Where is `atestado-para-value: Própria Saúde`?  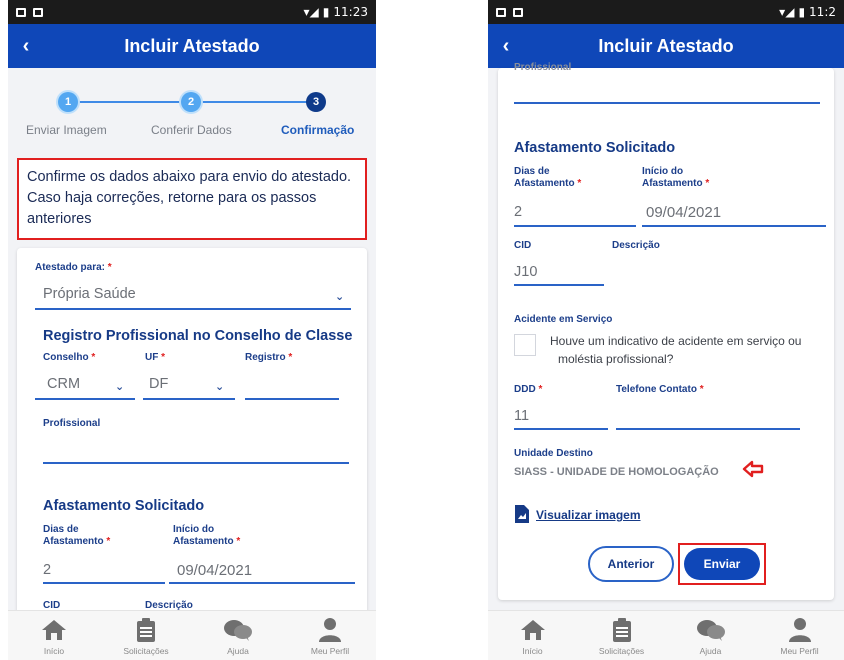 atestado-para-value: Própria Saúde is located at coordinates (89, 294).